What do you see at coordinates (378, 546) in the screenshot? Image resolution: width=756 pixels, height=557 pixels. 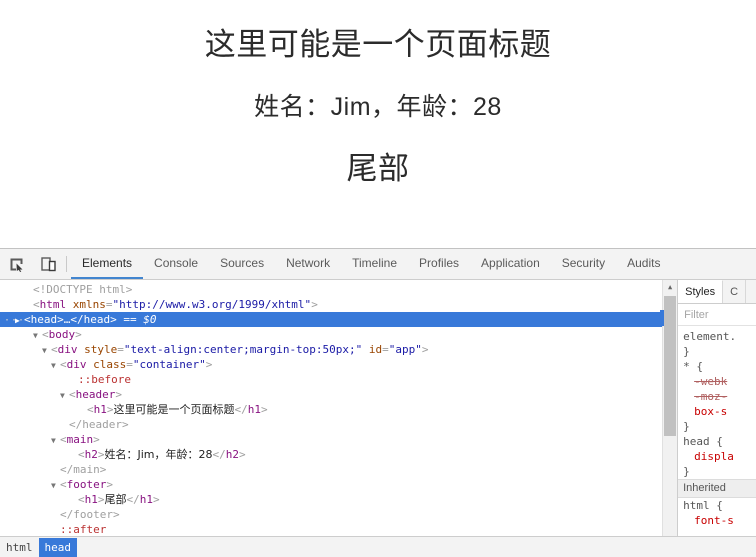 I see `breadcrumb: html head` at bounding box center [378, 546].